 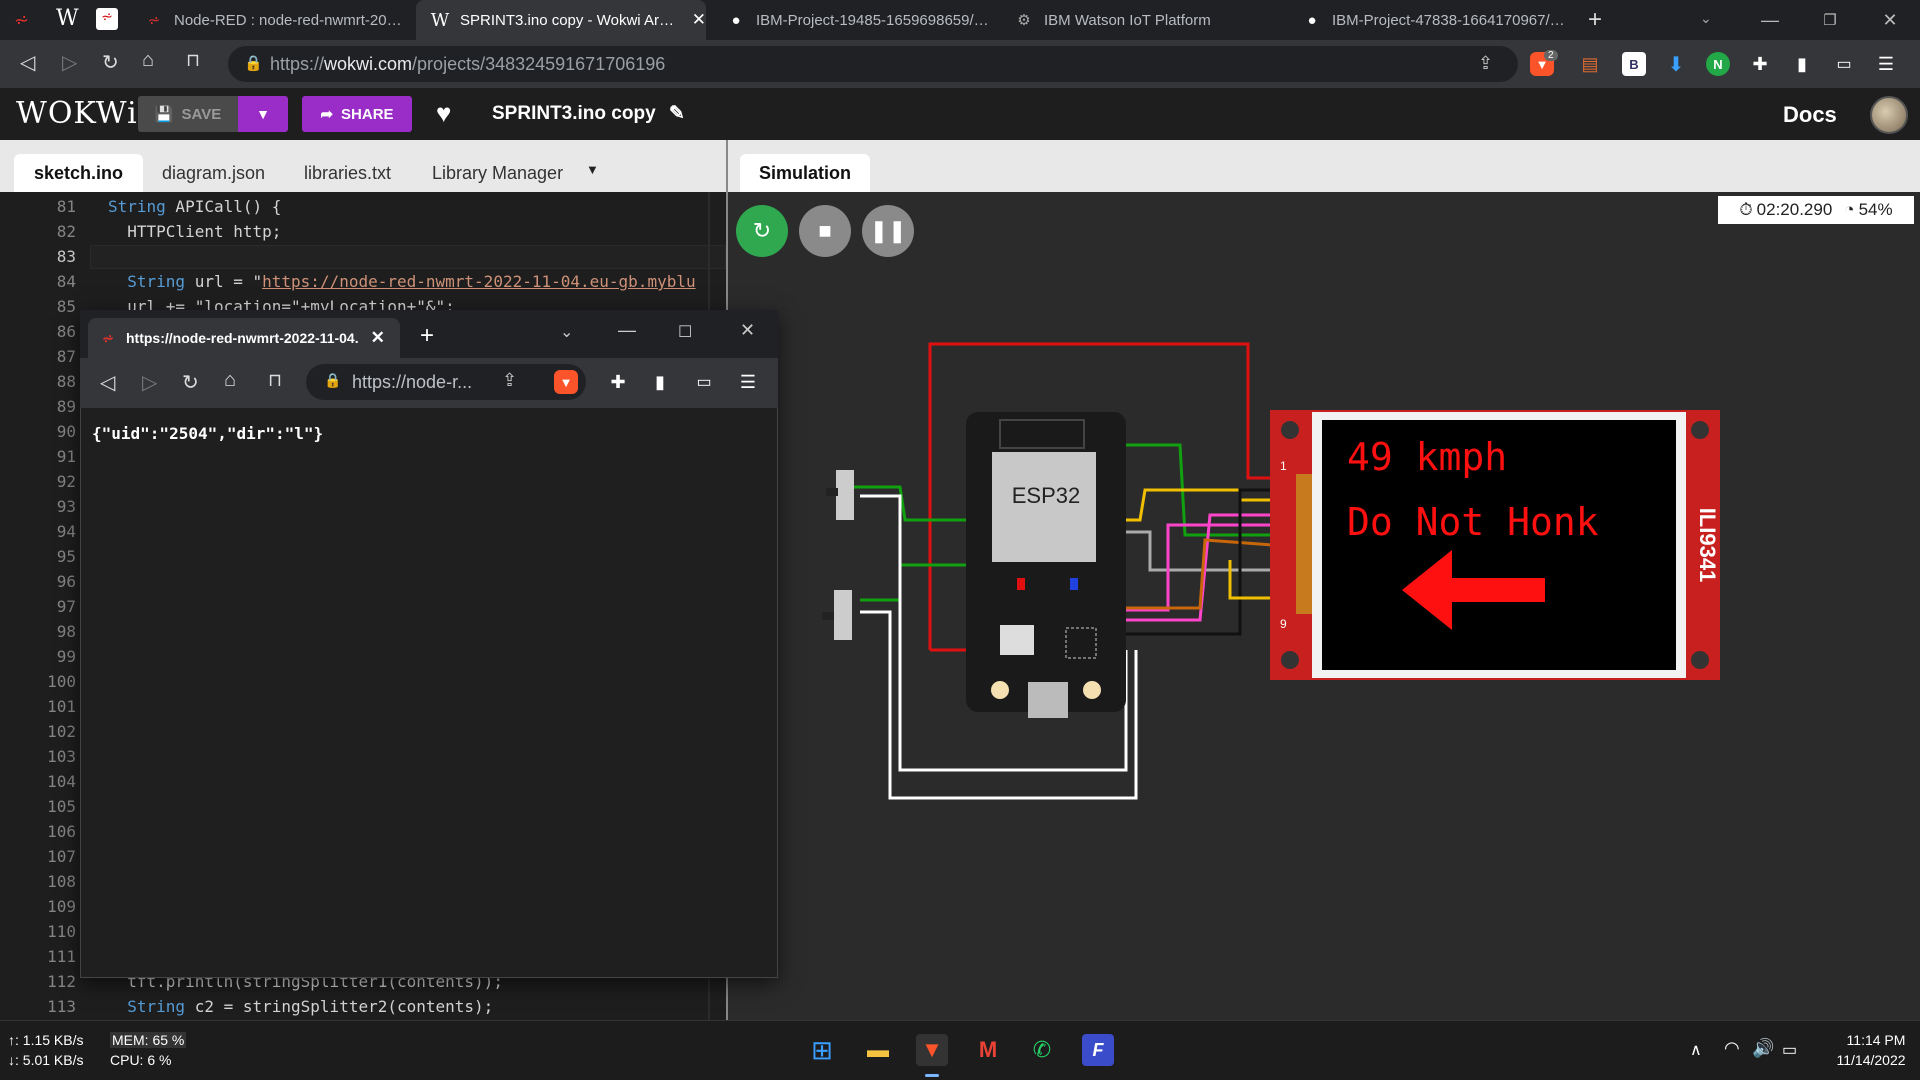 What do you see at coordinates (1876, 1040) in the screenshot?
I see `clock-time: 11:14 PM` at bounding box center [1876, 1040].